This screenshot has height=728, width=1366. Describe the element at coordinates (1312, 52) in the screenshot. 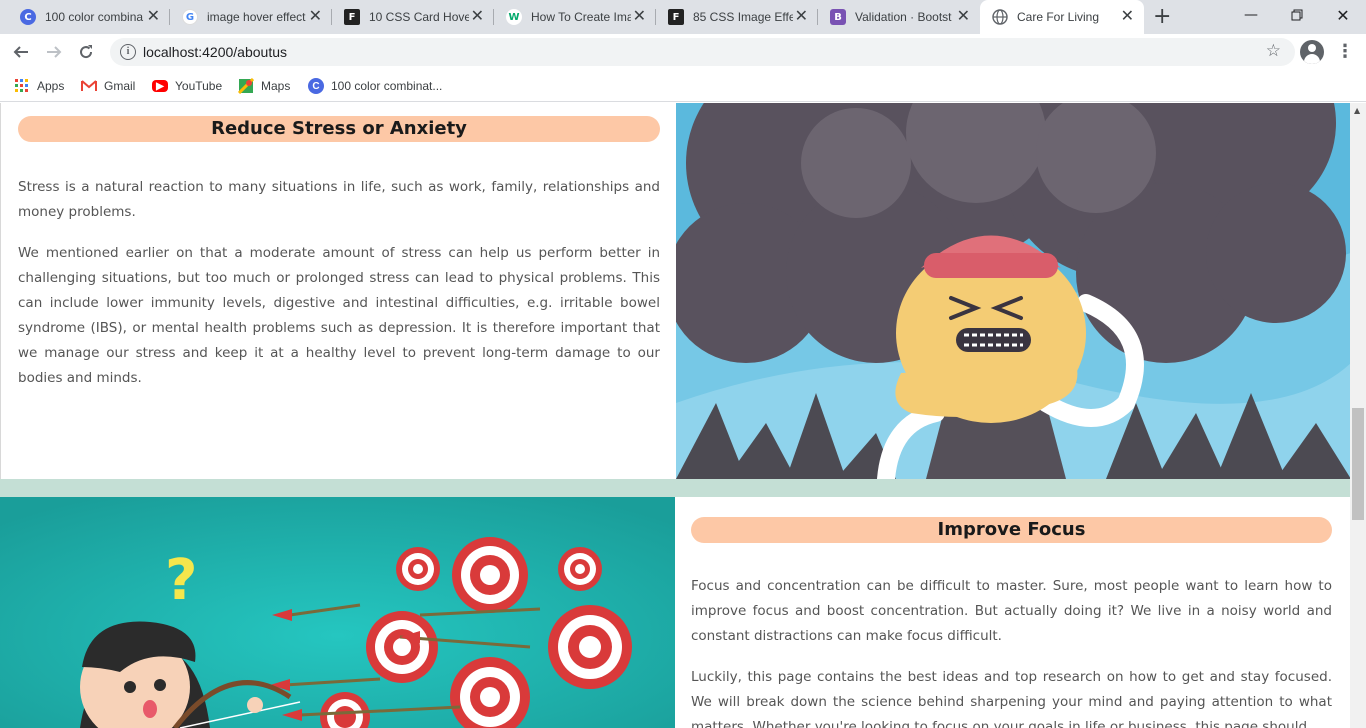

I see `profile-avatar-icon` at that location.